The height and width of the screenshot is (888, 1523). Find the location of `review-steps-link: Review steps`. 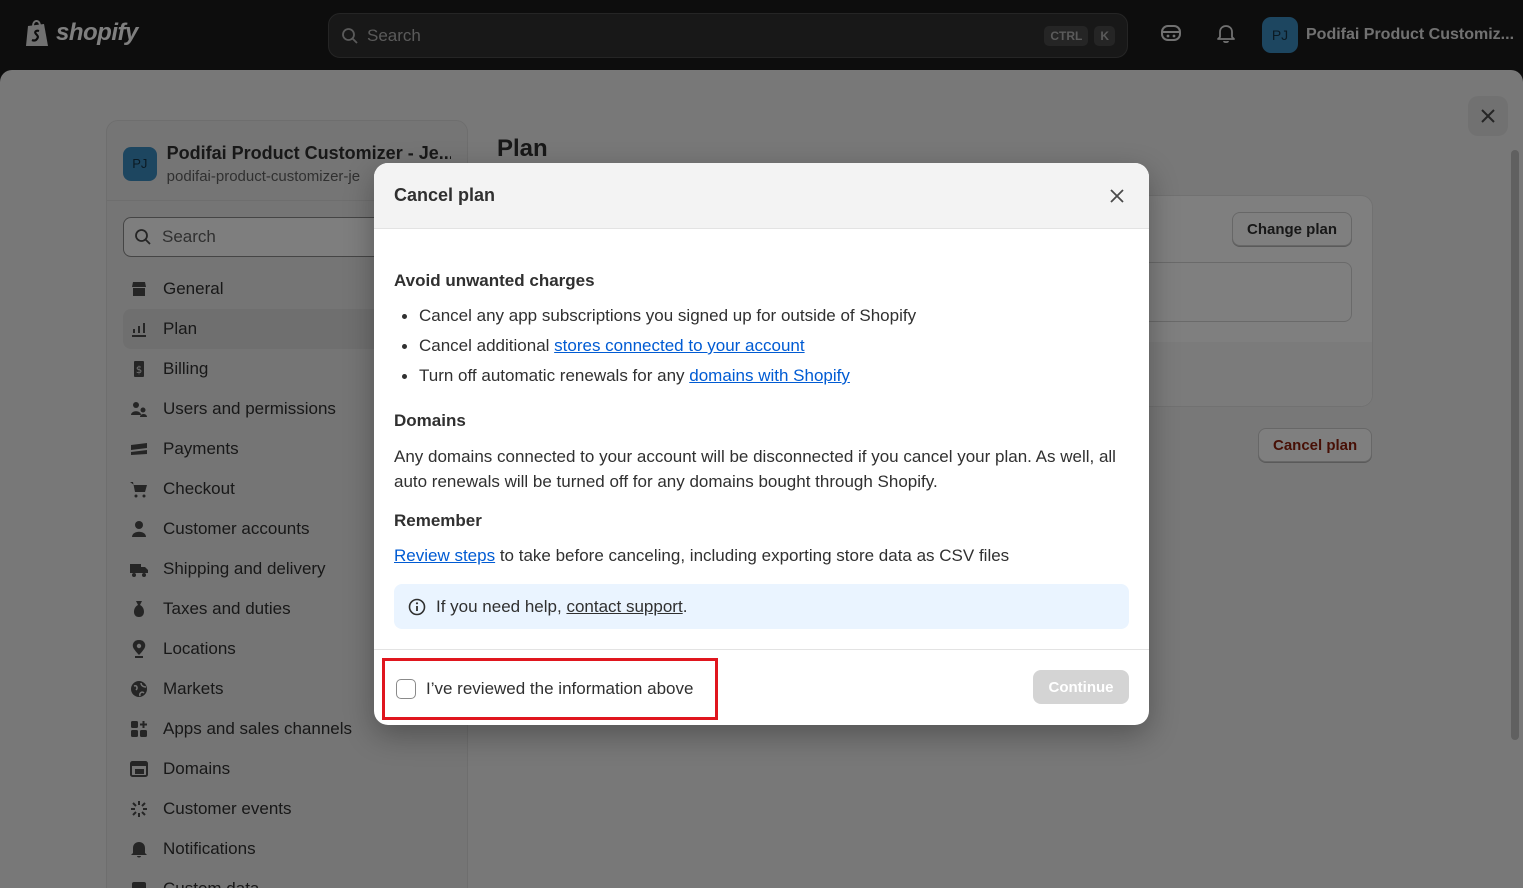

review-steps-link: Review steps is located at coordinates (444, 555).